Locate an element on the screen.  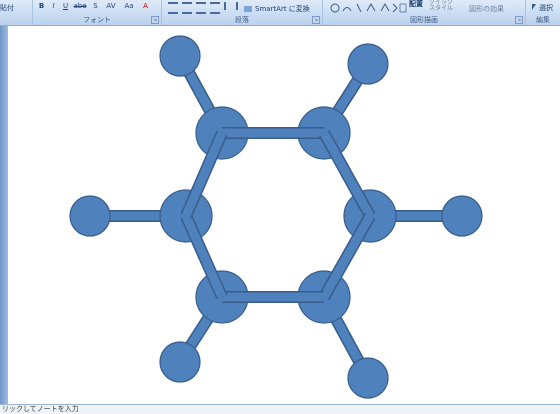
strikethrough-button: abe is located at coordinates (80, 6).